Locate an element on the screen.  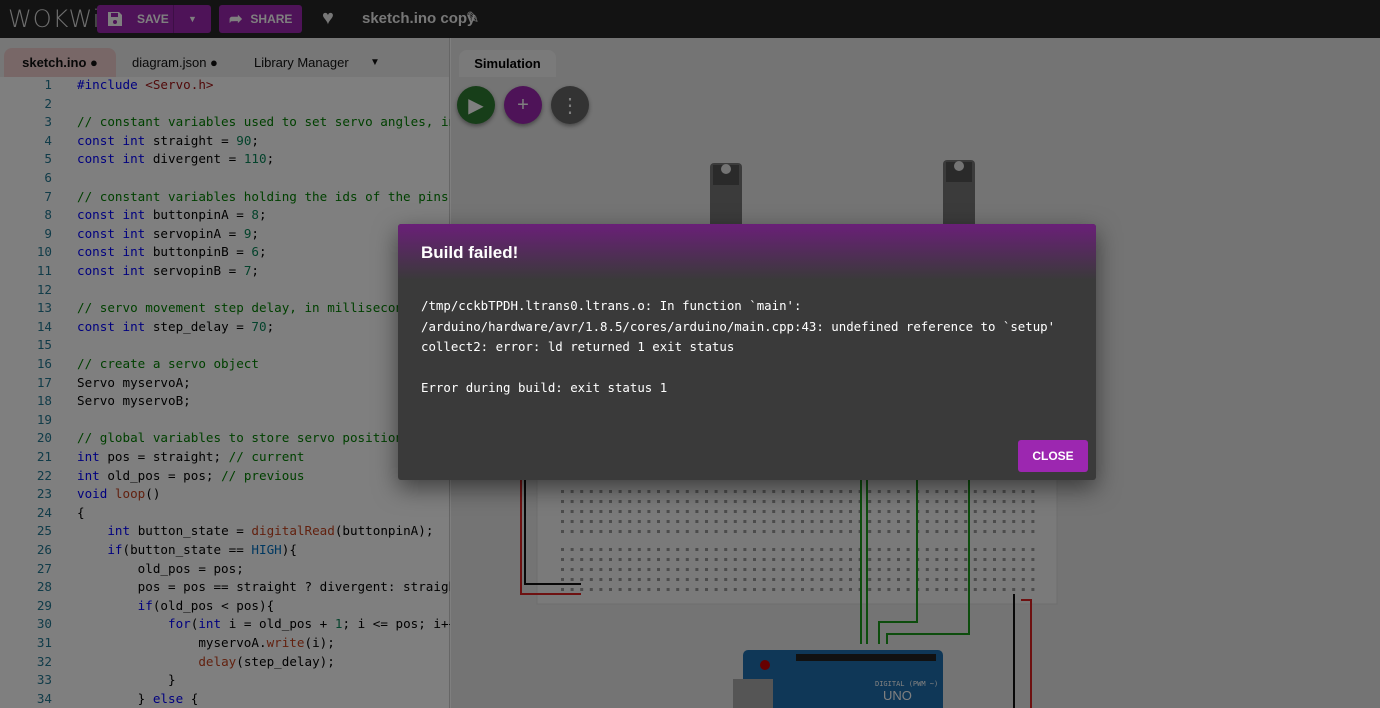
close-button: CLOSE is located at coordinates (1053, 456).